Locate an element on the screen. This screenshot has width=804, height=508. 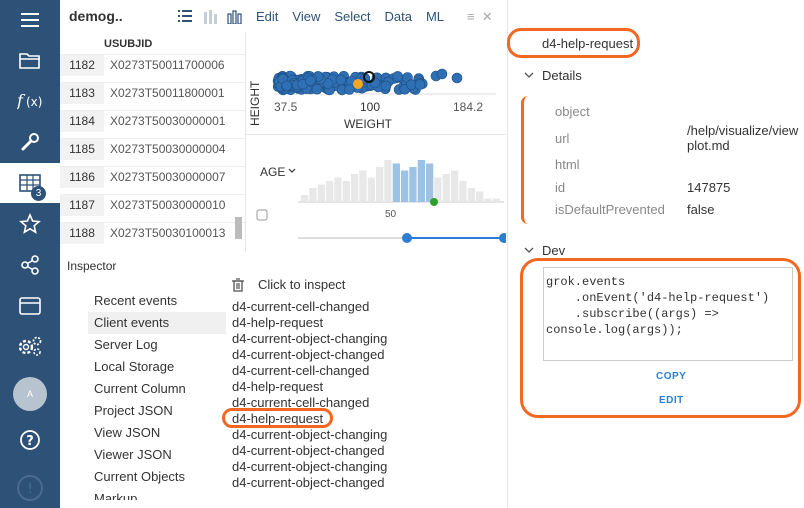
settings-icon is located at coordinates (30, 346).